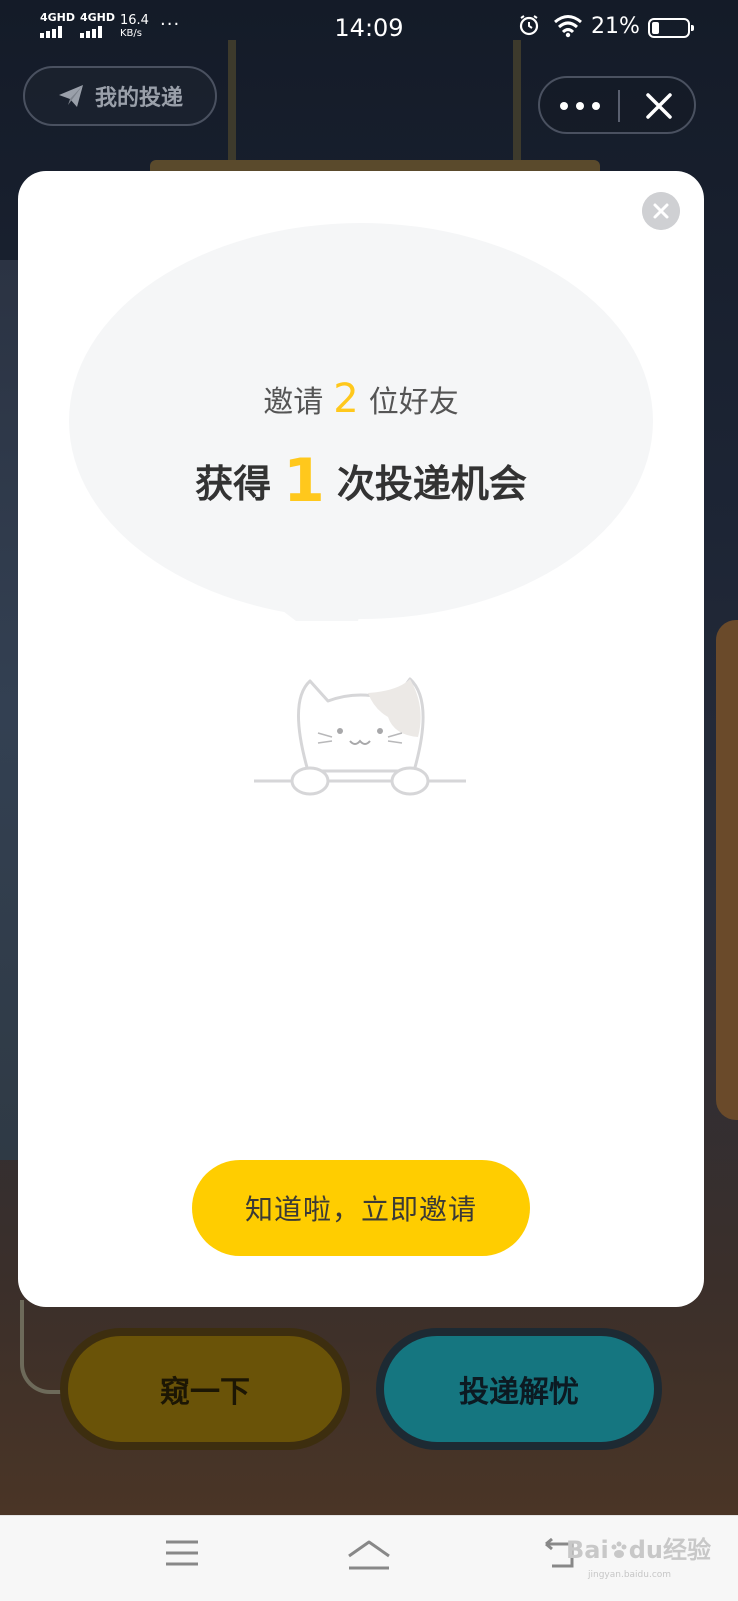  I want to click on invite-requirement-text: 邀请 2 位好友, so click(361, 399).